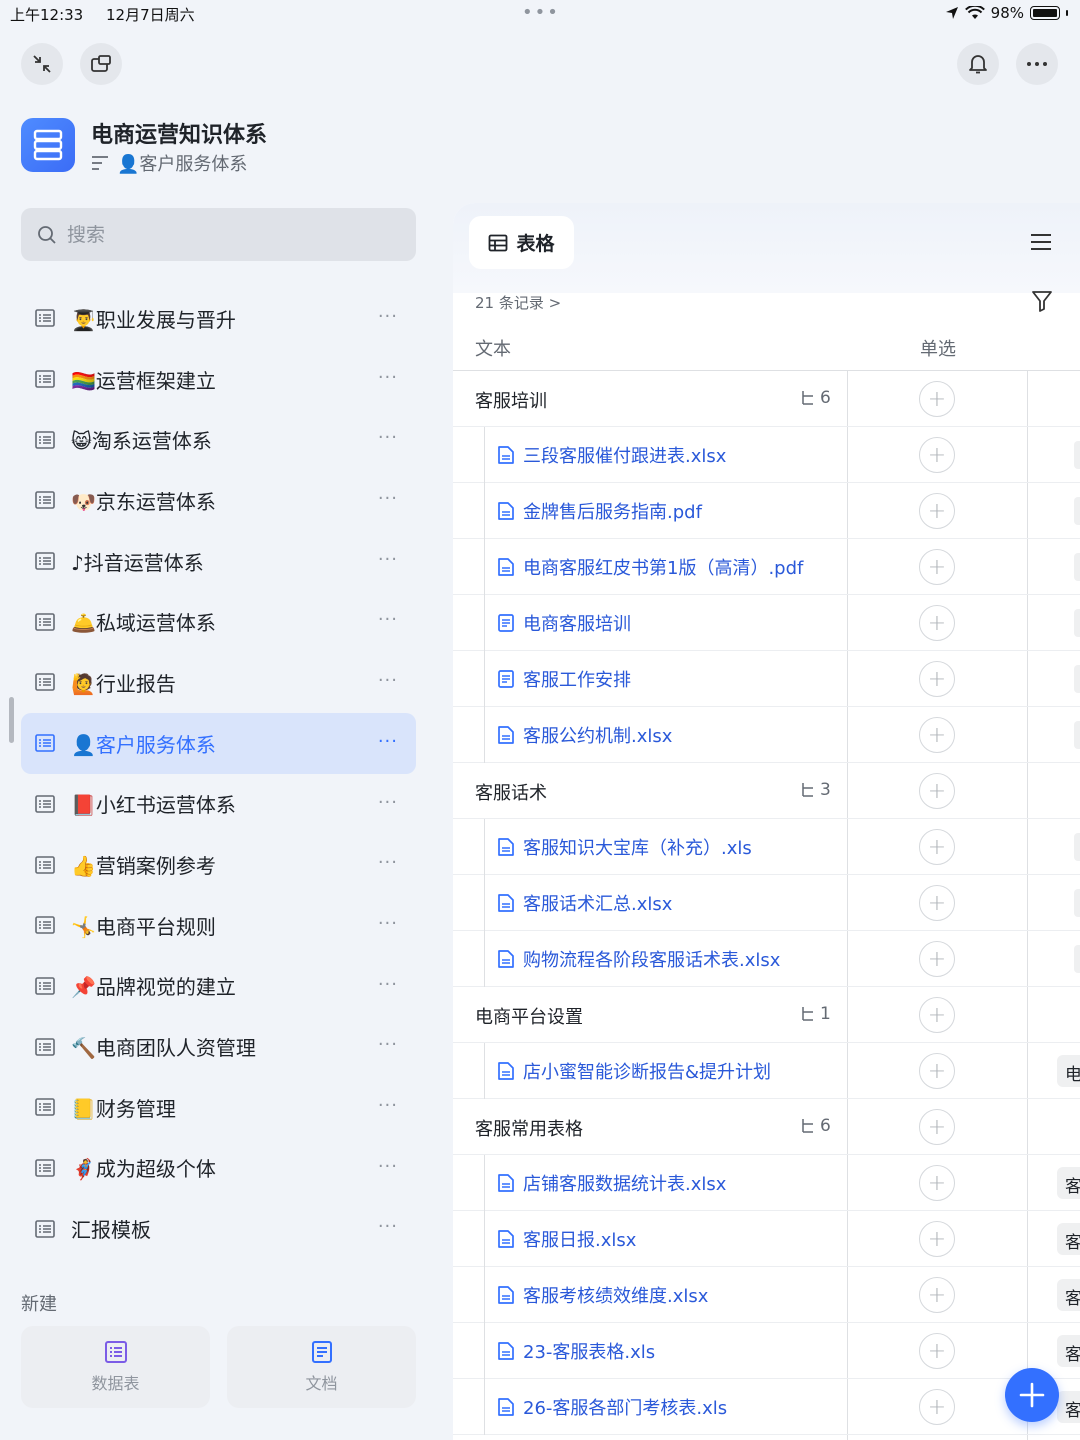 The image size is (1080, 1440). I want to click on sidebar-item: 😸淘系运营体系 ···, so click(218, 439).